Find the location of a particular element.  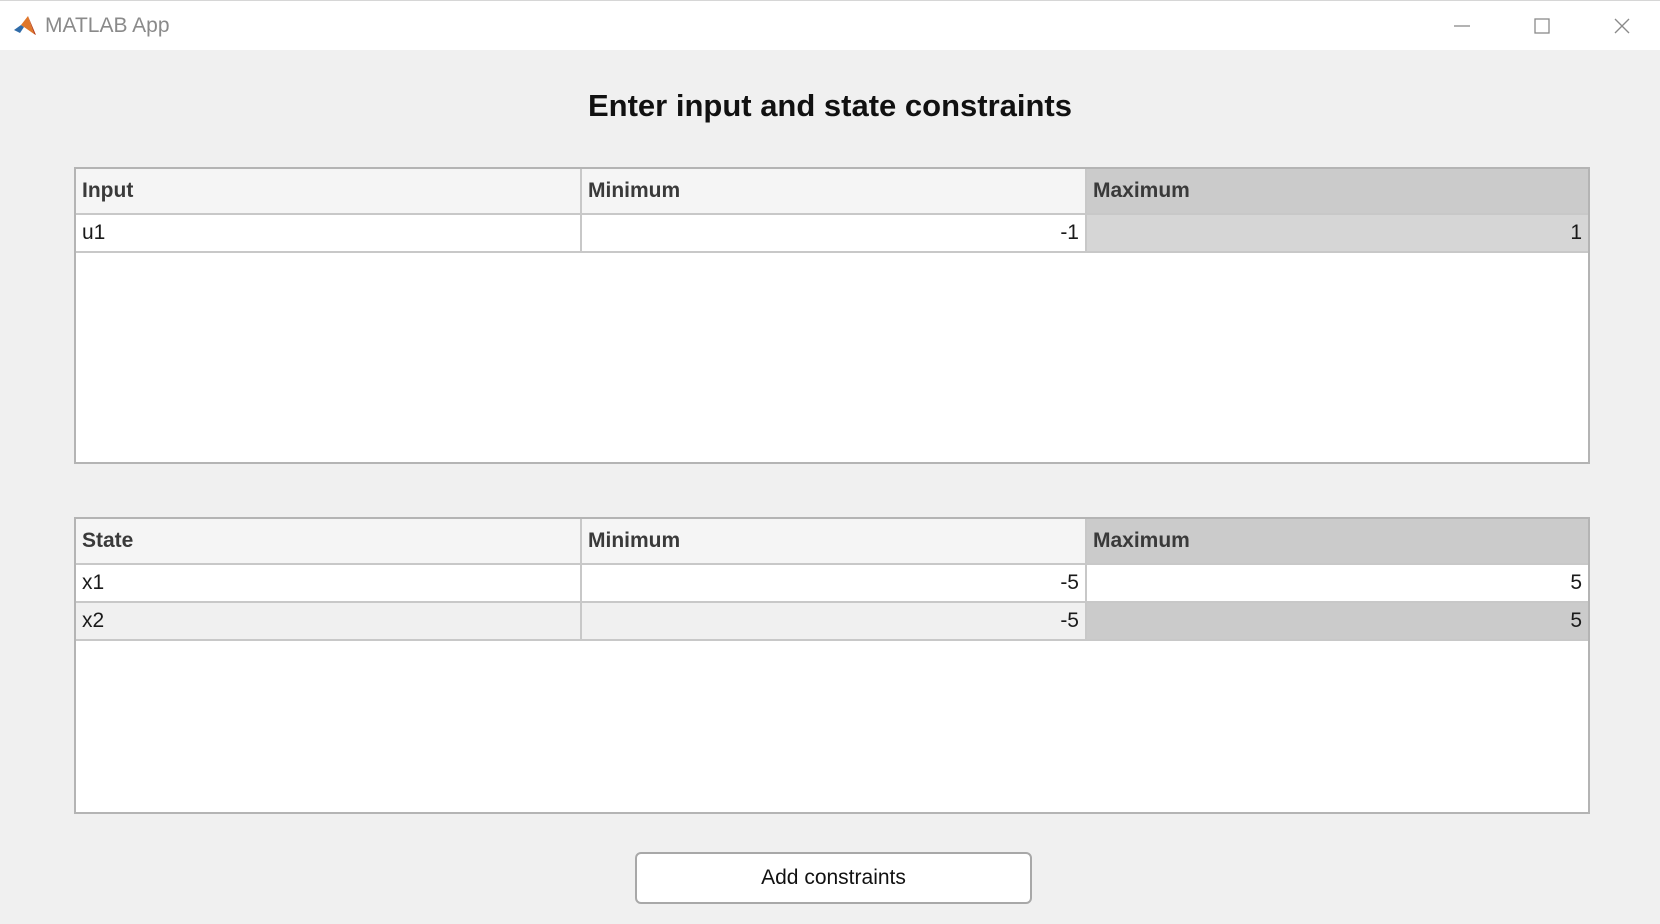

table-cell-minimum: -1 is located at coordinates (834, 233).